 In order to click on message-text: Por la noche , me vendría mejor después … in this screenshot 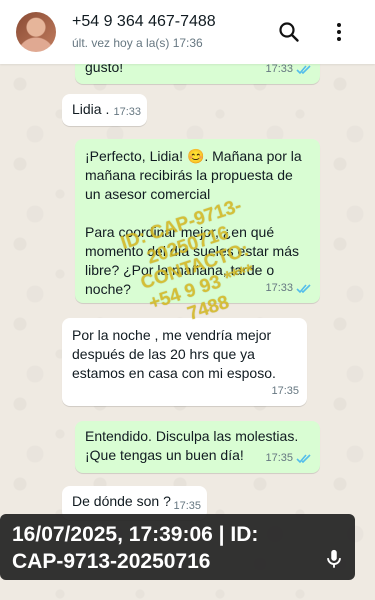, I will do `click(174, 354)`.